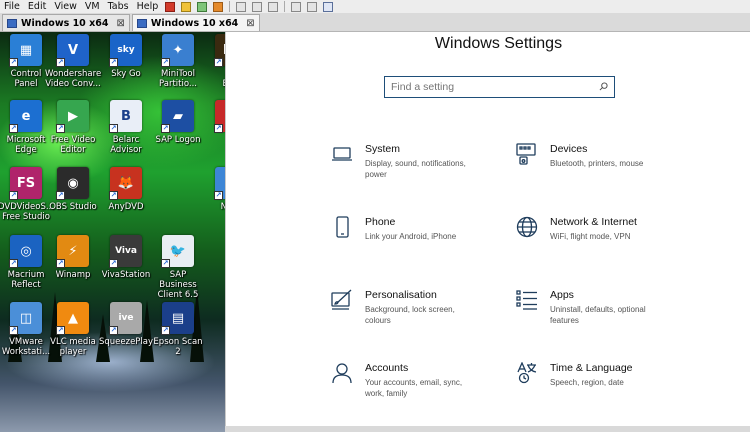  I want to click on icon-glyph: ◉, so click(73, 183).